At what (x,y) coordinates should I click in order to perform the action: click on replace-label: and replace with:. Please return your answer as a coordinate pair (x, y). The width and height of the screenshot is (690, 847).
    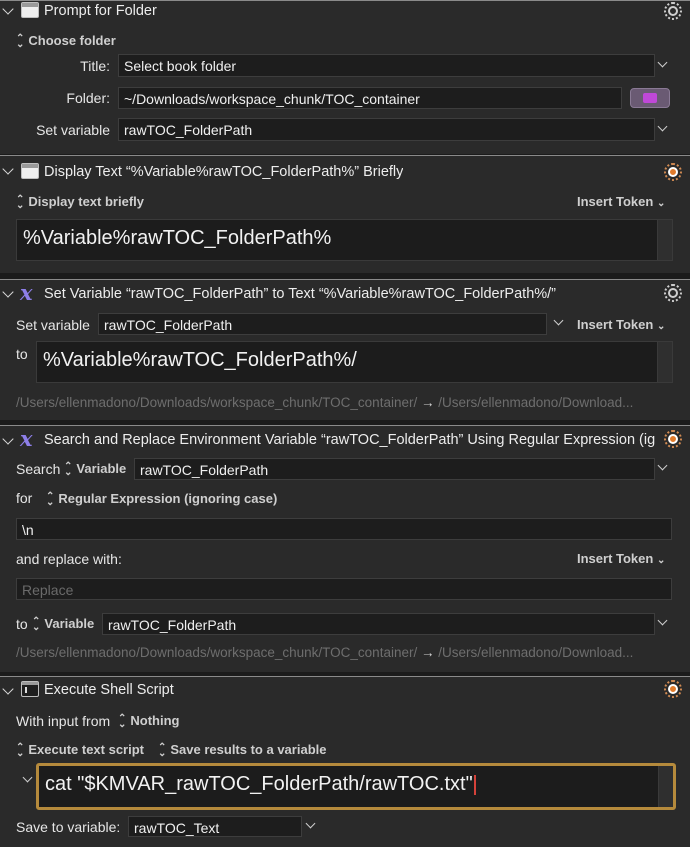
    Looking at the image, I should click on (69, 559).